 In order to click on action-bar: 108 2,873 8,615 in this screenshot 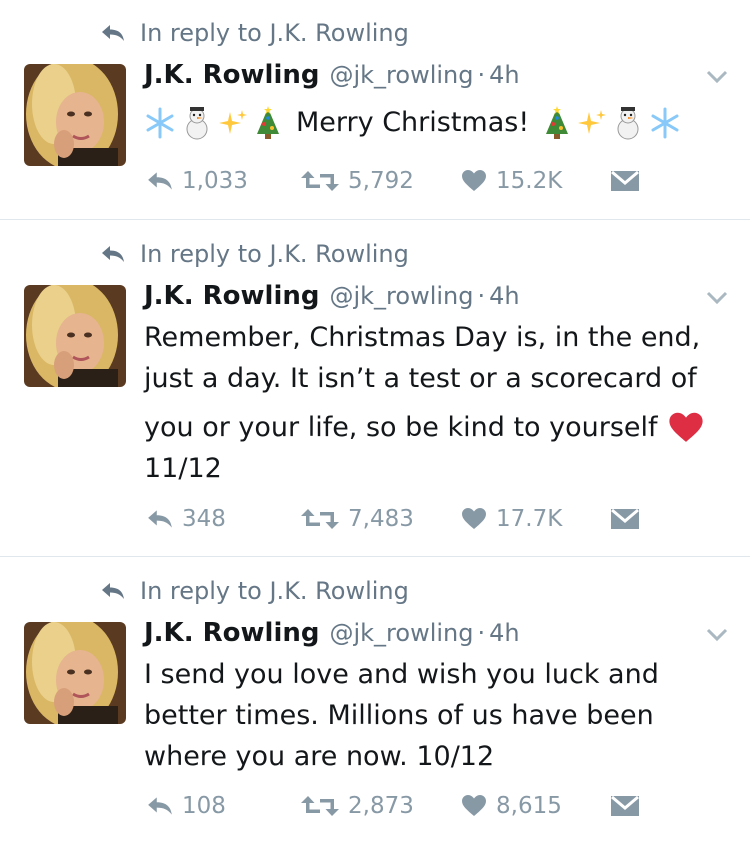, I will do `click(397, 806)`.